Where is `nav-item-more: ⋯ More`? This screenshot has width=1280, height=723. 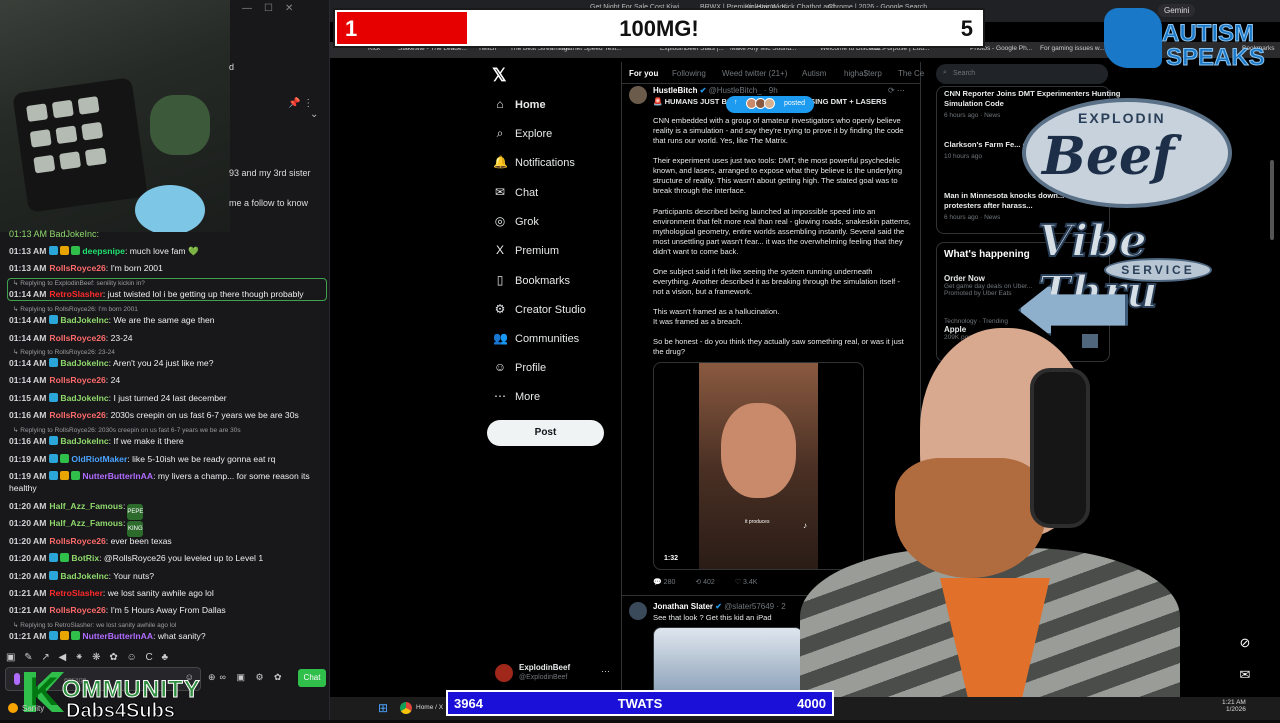 nav-item-more: ⋯ More is located at coordinates (516, 399).